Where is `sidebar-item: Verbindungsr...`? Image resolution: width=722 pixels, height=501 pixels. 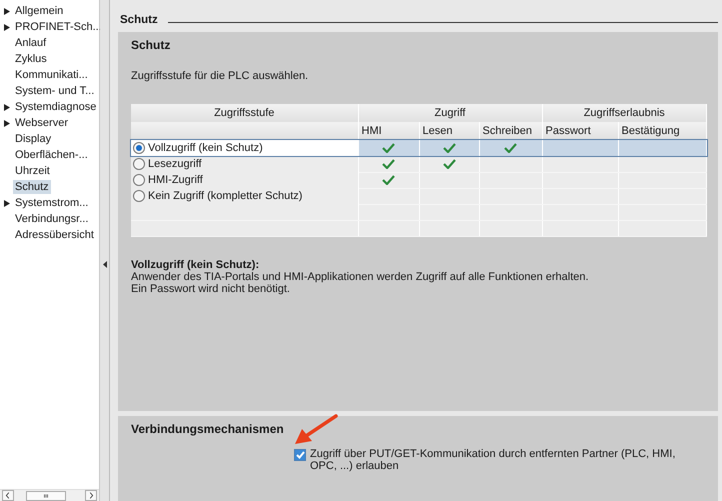 sidebar-item: Verbindungsr... is located at coordinates (51, 219).